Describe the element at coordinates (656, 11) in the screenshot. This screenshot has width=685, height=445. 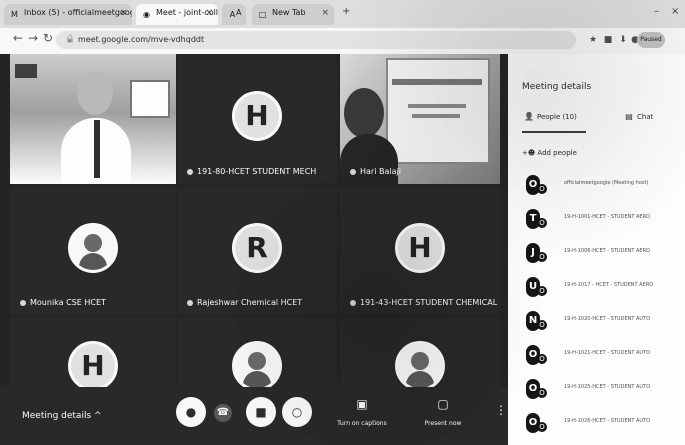
I see `minimize-icon: –` at that location.